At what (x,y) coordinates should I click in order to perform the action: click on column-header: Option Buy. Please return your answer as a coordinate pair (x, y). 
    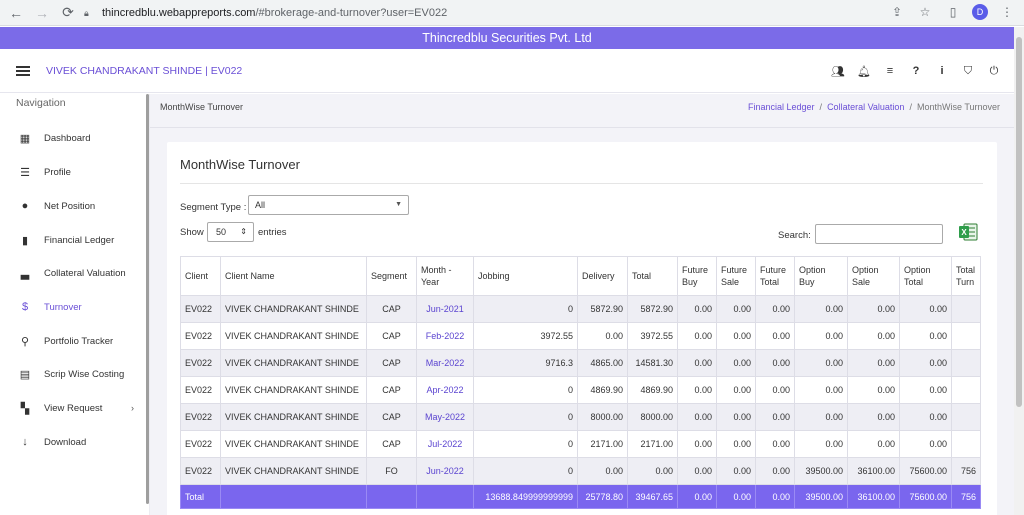
    Looking at the image, I should click on (821, 276).